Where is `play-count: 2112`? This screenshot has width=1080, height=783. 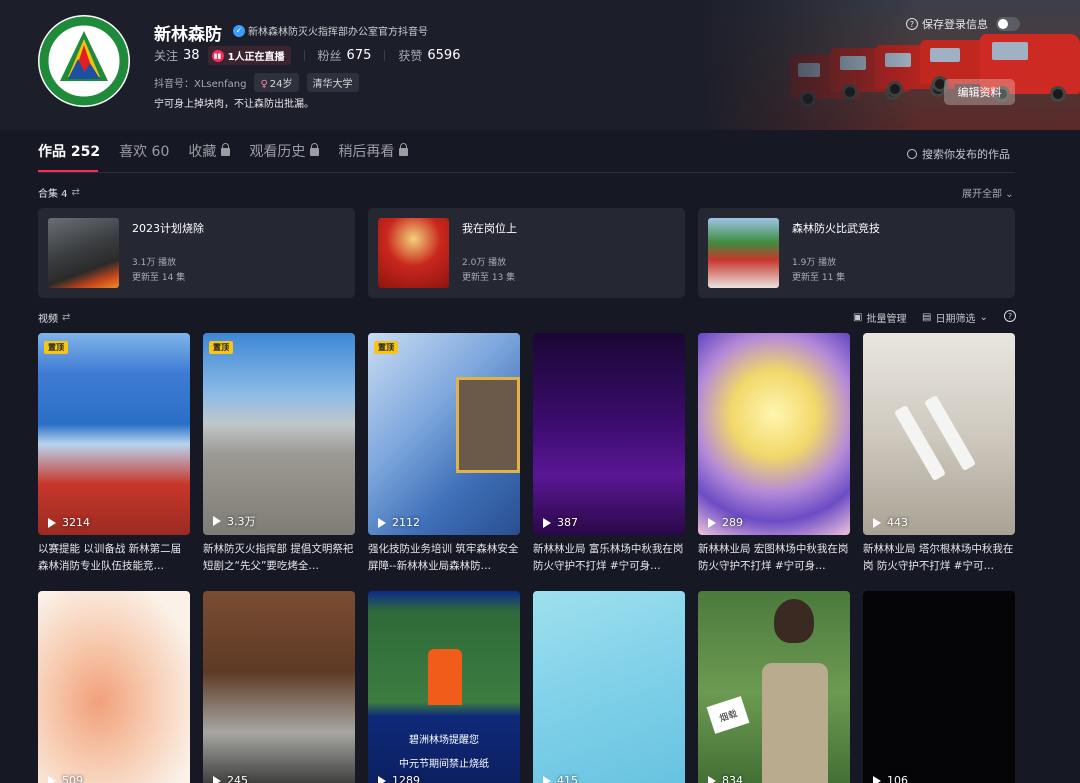
play-count: 2112 is located at coordinates (399, 522).